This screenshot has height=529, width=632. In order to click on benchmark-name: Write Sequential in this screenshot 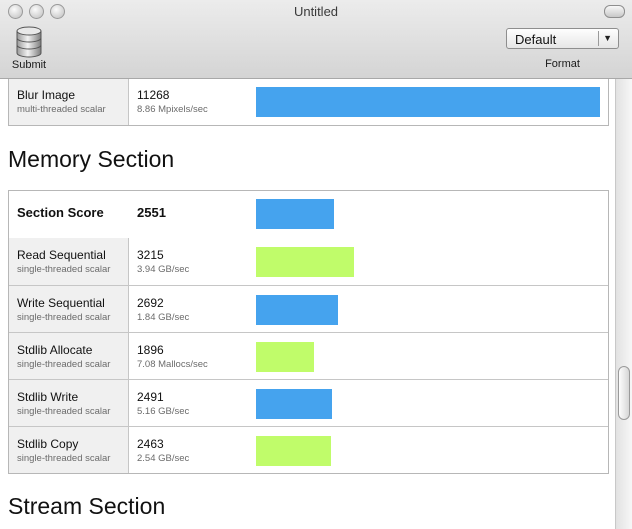, I will do `click(61, 303)`.